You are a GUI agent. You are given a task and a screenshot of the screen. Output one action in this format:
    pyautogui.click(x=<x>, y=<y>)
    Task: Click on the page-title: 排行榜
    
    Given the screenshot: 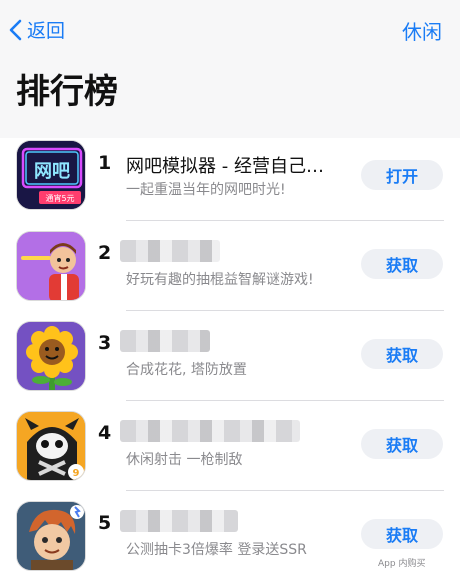 What is the action you would take?
    pyautogui.click(x=67, y=92)
    